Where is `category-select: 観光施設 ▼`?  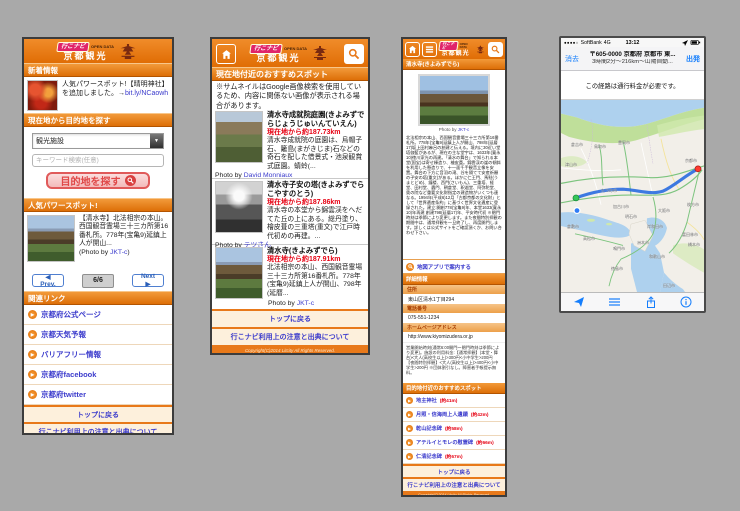 category-select: 観光施設 ▼ is located at coordinates (98, 141).